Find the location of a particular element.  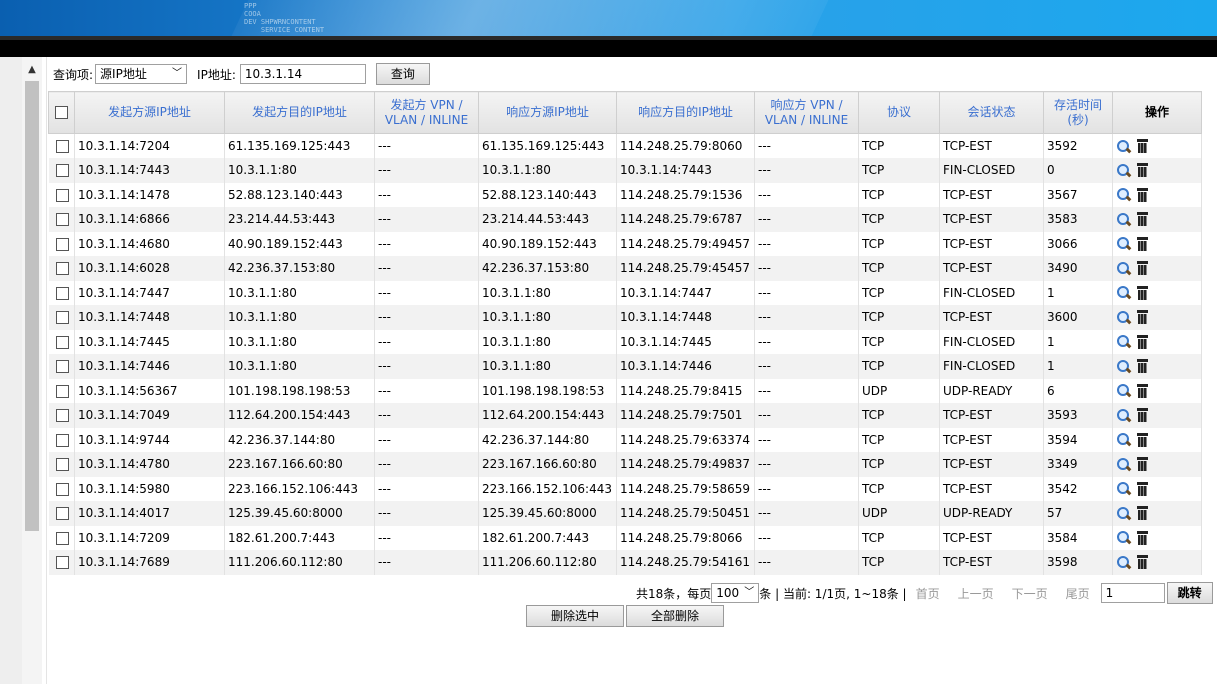

header-responder-src-ip: 响应方源IP地址 is located at coordinates (547, 112).